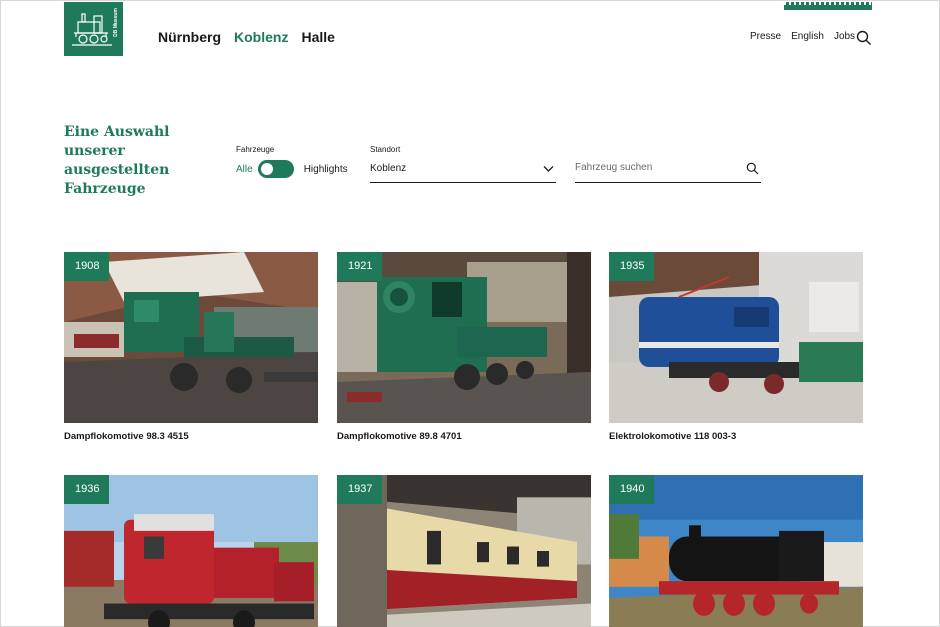 The height and width of the screenshot is (627, 940). I want to click on vehicle-photo: 1936, so click(191, 551).